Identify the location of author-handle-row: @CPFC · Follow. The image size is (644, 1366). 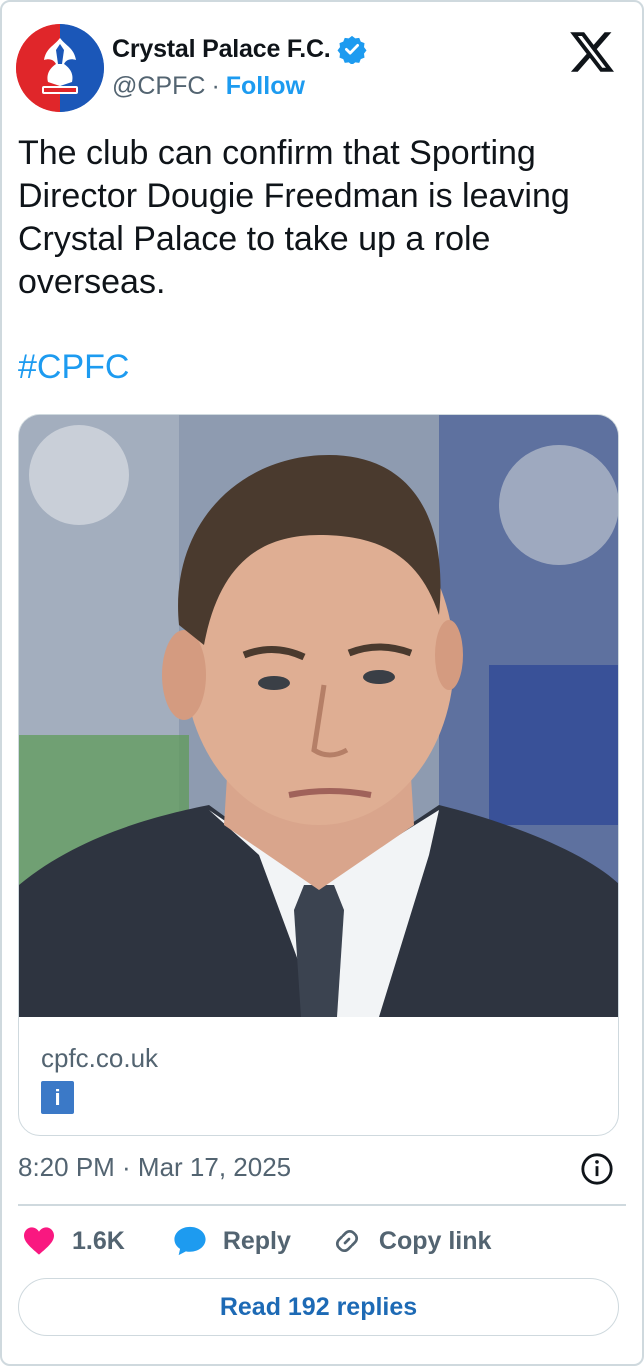
(208, 86).